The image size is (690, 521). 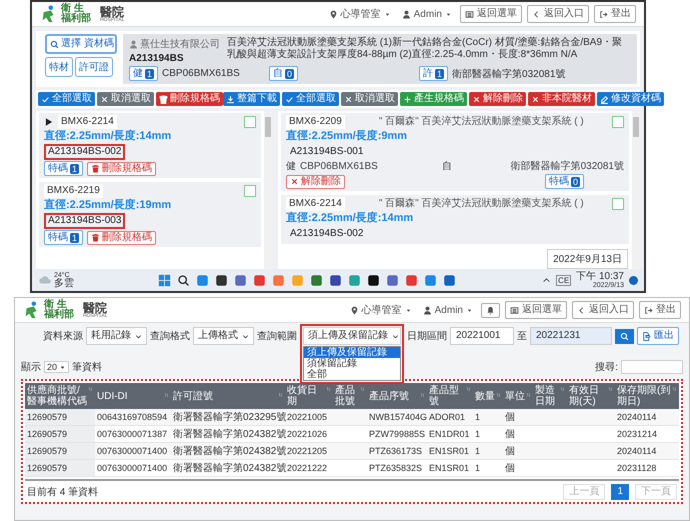 I want to click on code-badge: 特碼 0, so click(x=564, y=181).